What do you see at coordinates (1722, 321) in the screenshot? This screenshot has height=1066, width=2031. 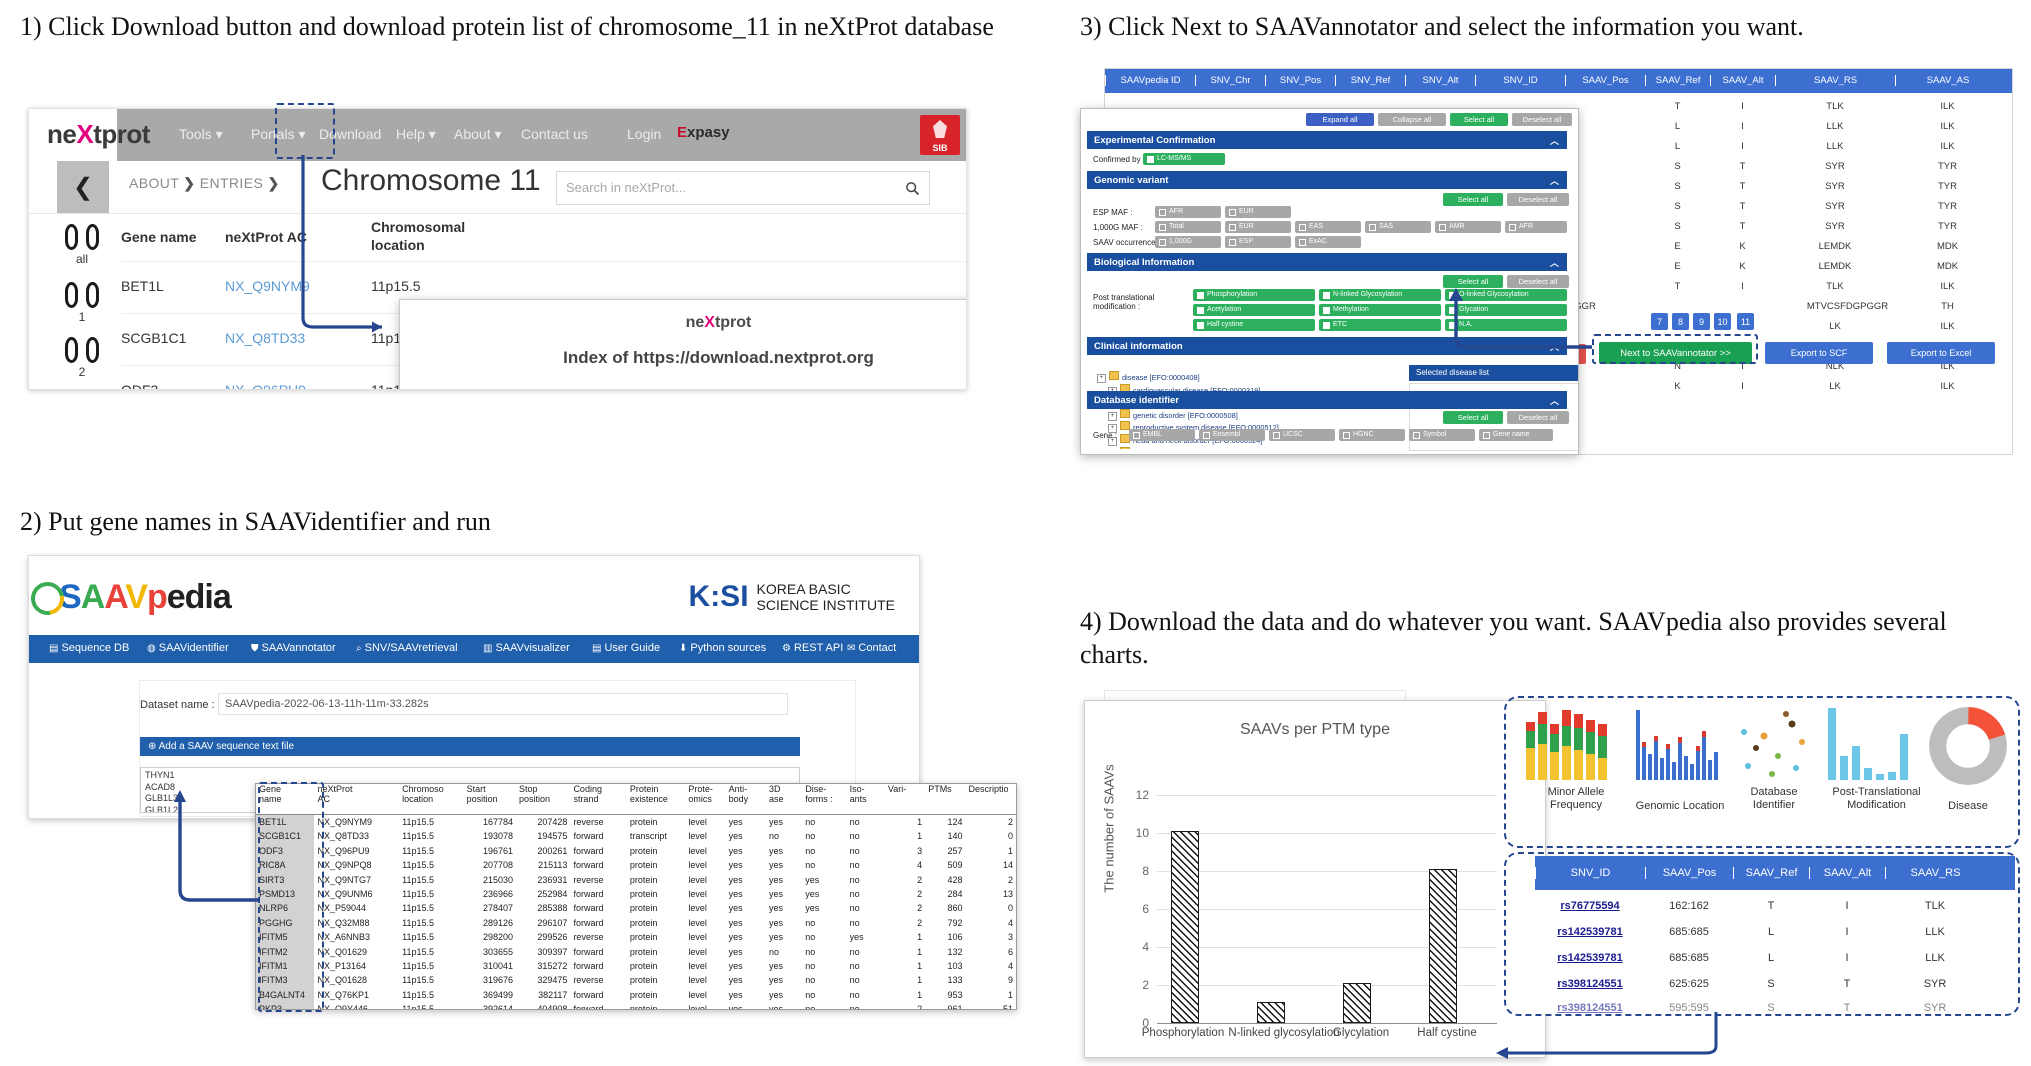 I see `page-10: 10` at bounding box center [1722, 321].